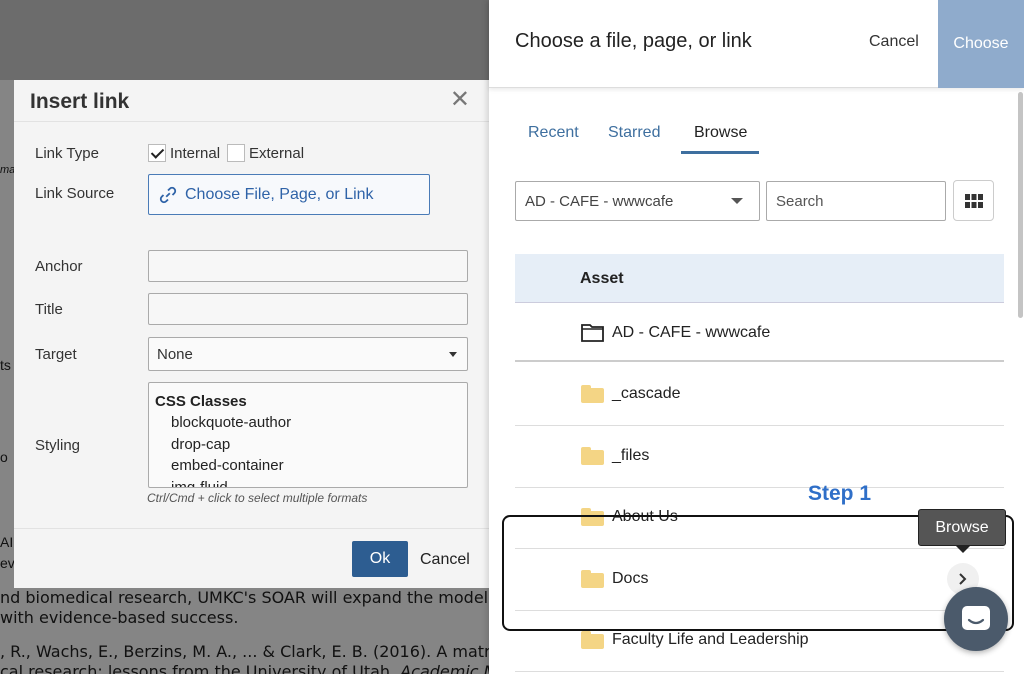  I want to click on target-label: Target, so click(56, 354).